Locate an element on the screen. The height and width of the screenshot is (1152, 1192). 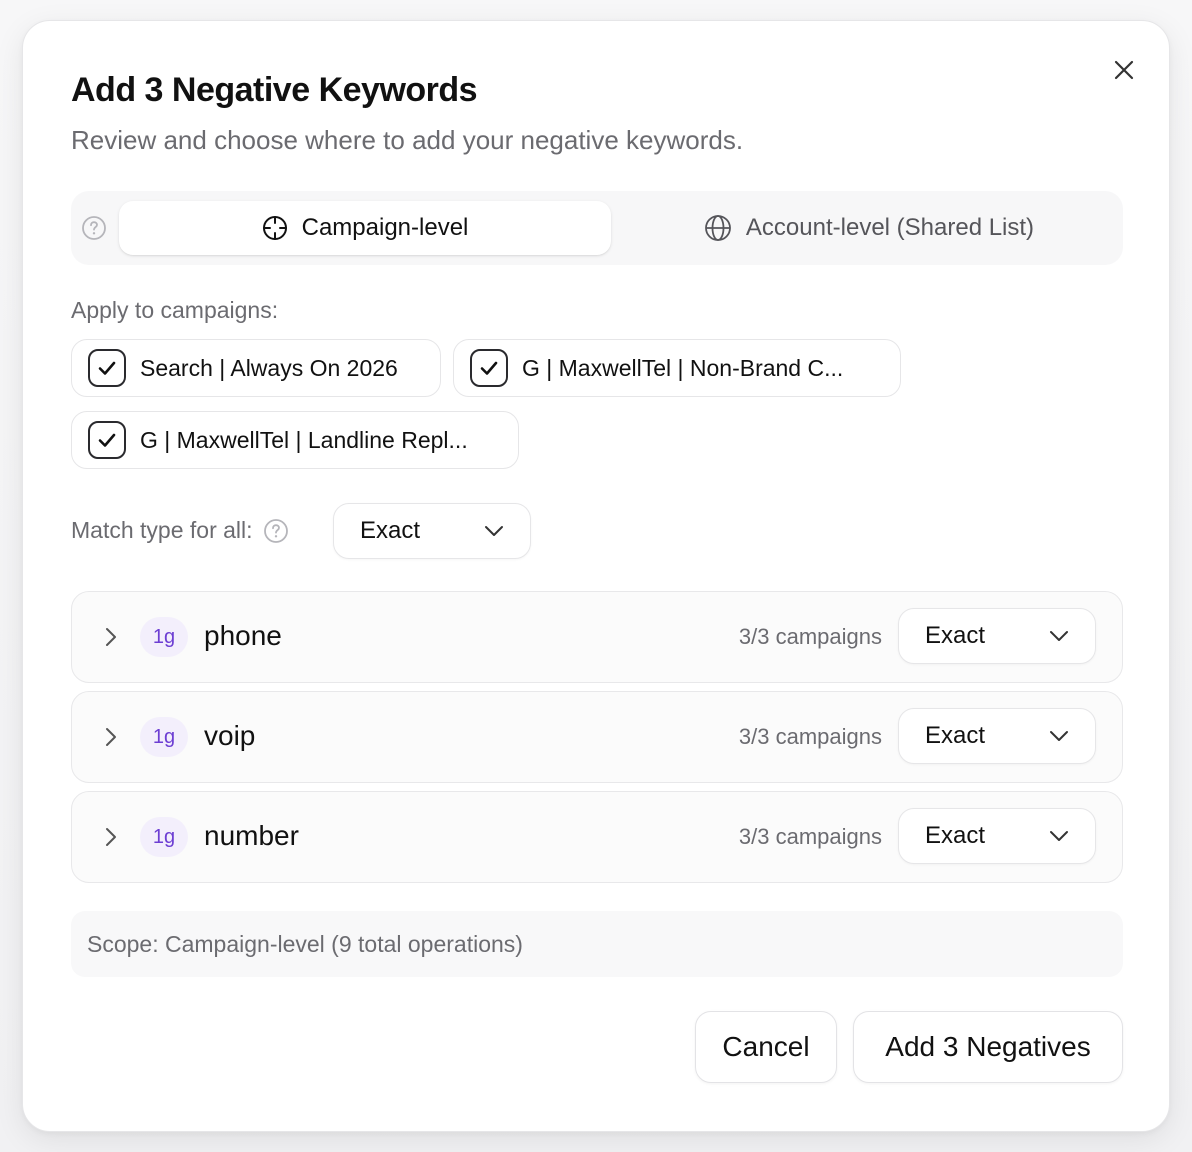
tab-label: Account-level (Shared List) is located at coordinates (890, 227).